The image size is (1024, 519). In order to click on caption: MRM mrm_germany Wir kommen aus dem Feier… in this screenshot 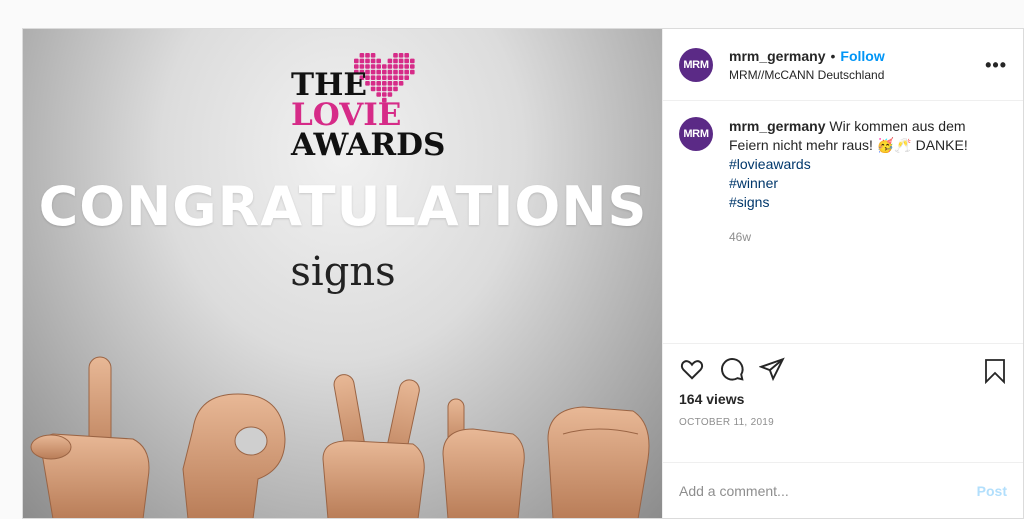, I will do `click(843, 182)`.